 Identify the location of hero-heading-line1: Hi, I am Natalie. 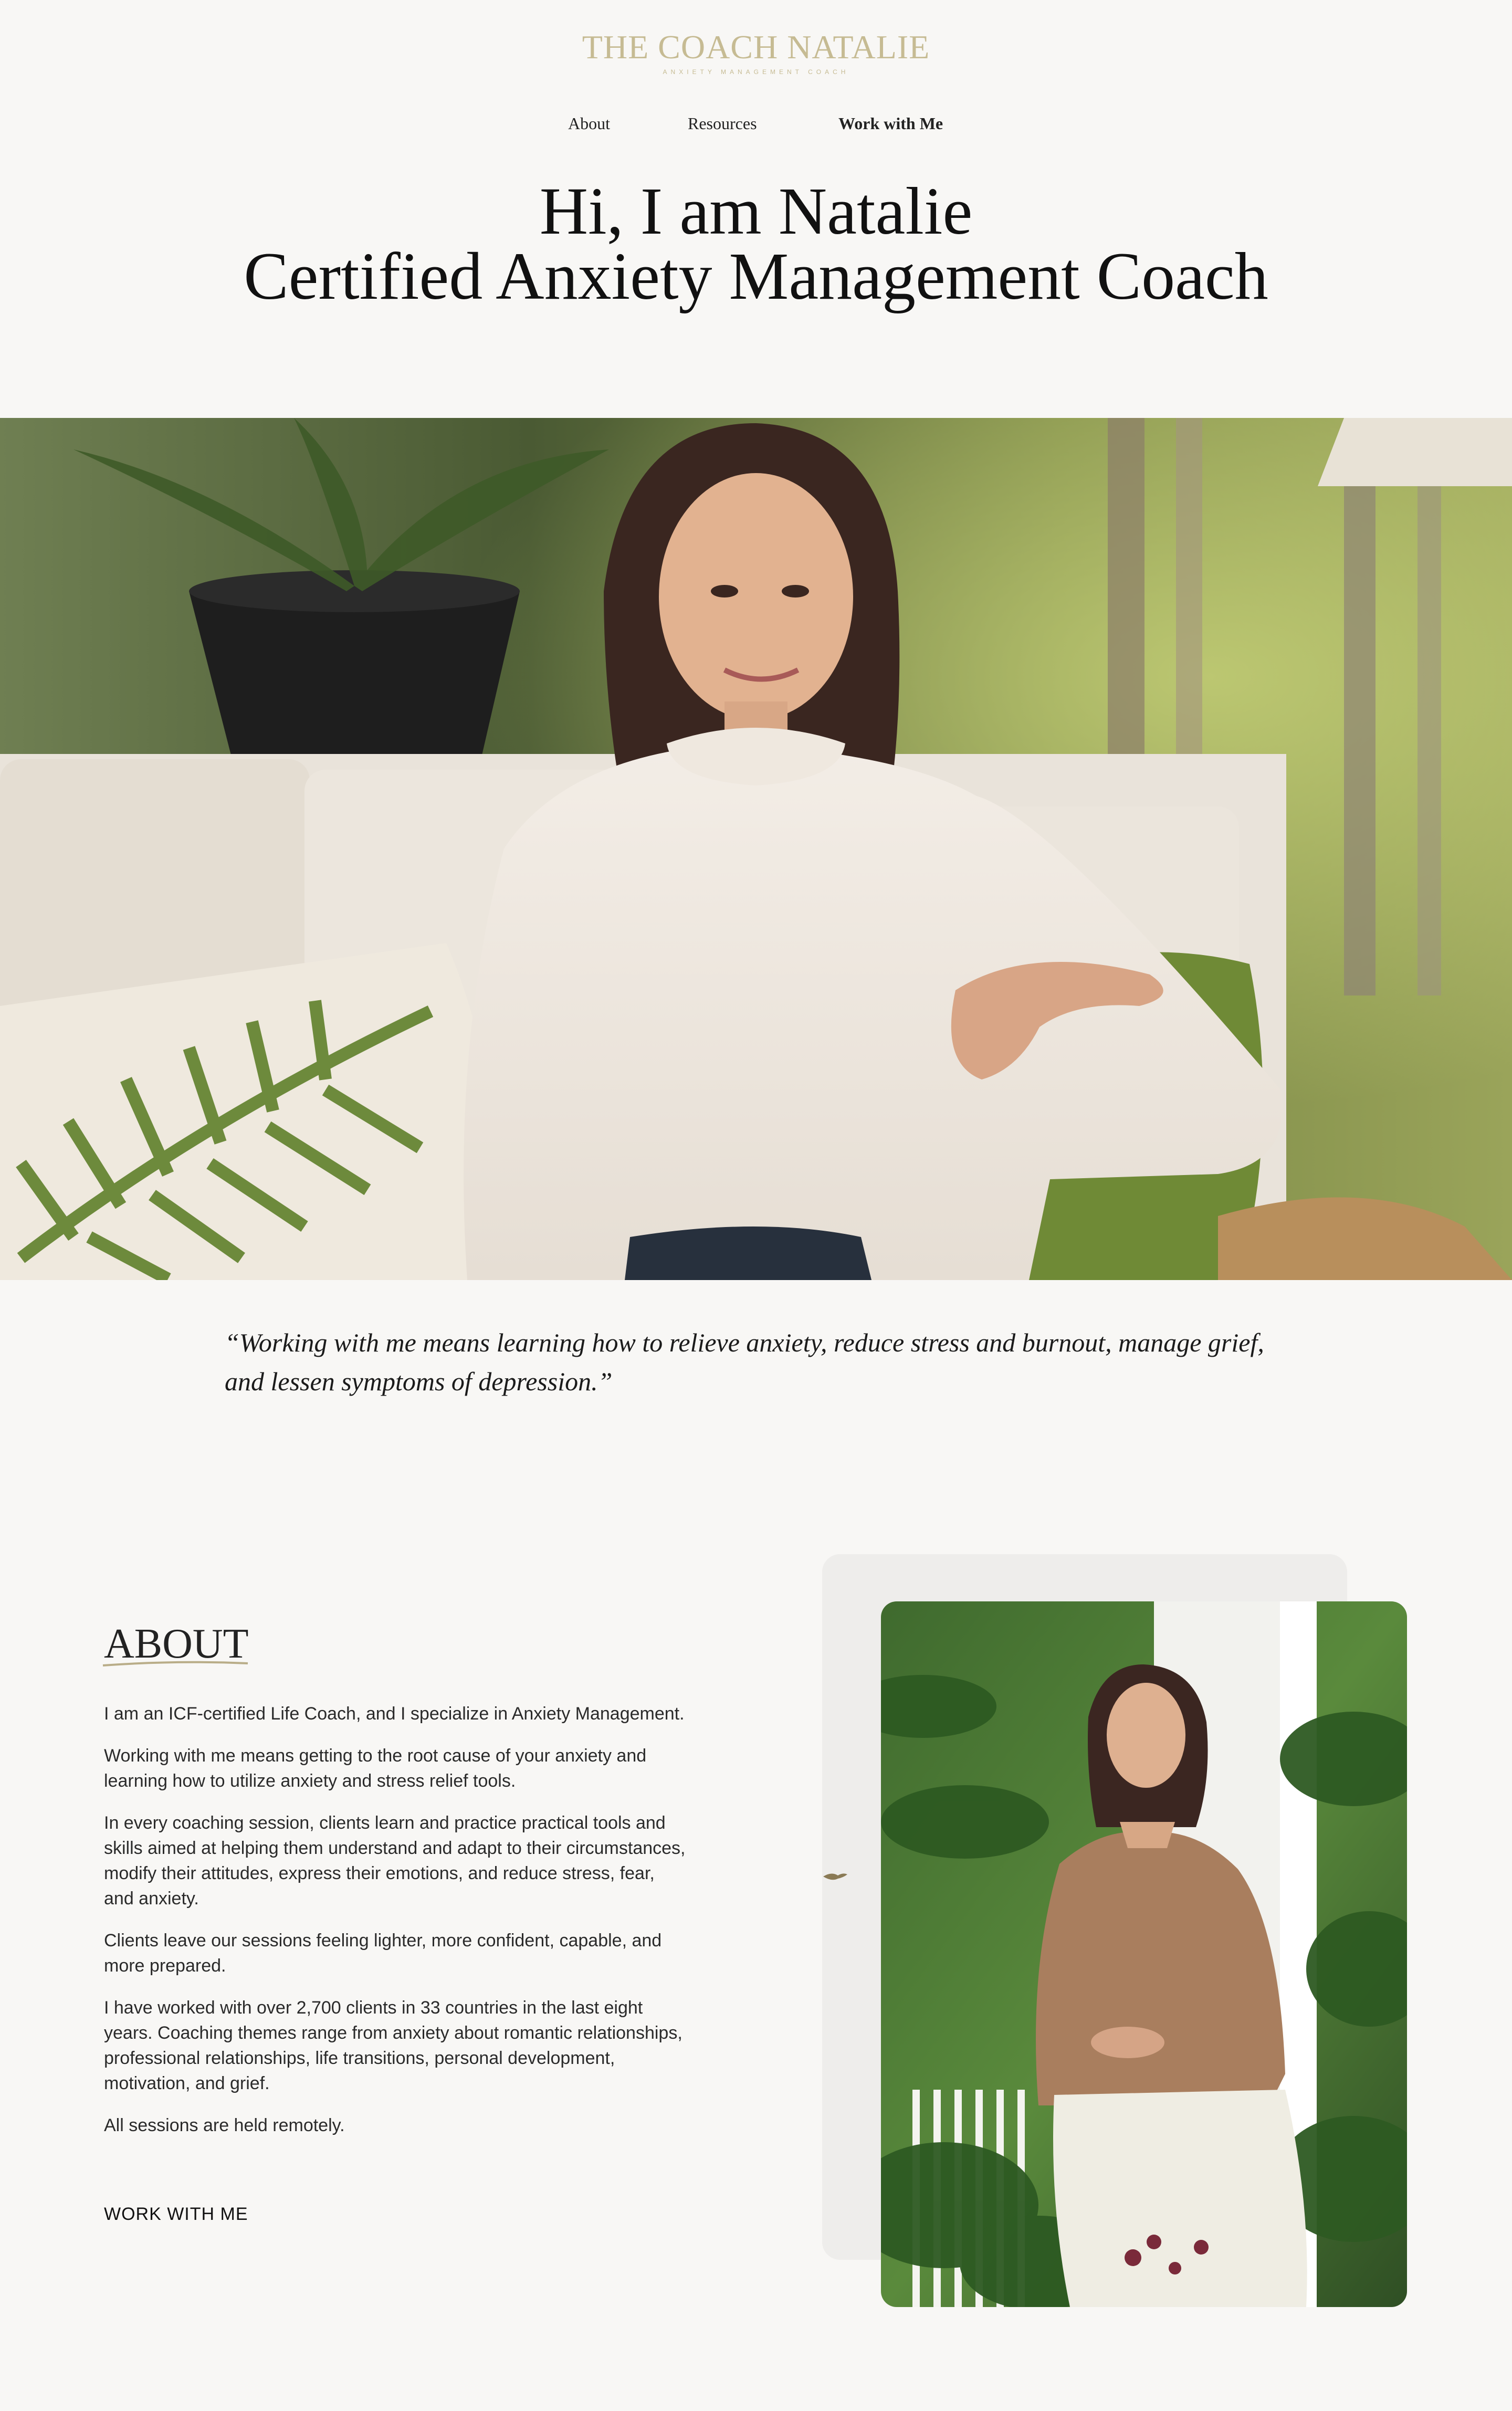
(756, 211).